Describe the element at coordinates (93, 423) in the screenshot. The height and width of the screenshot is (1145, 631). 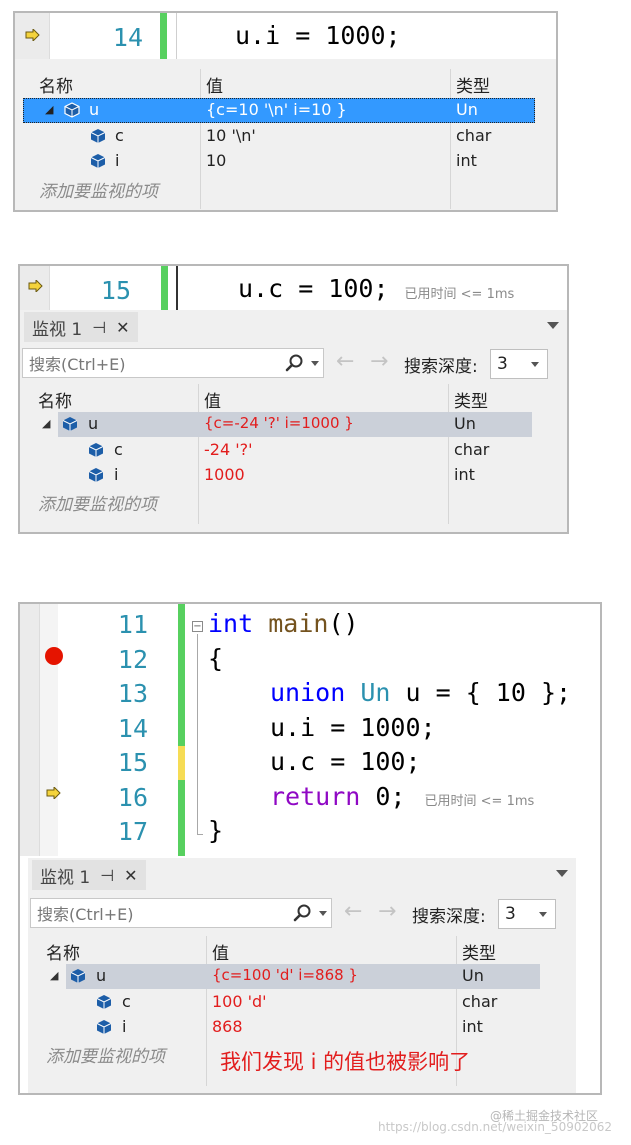
I see `row-name: u` at that location.